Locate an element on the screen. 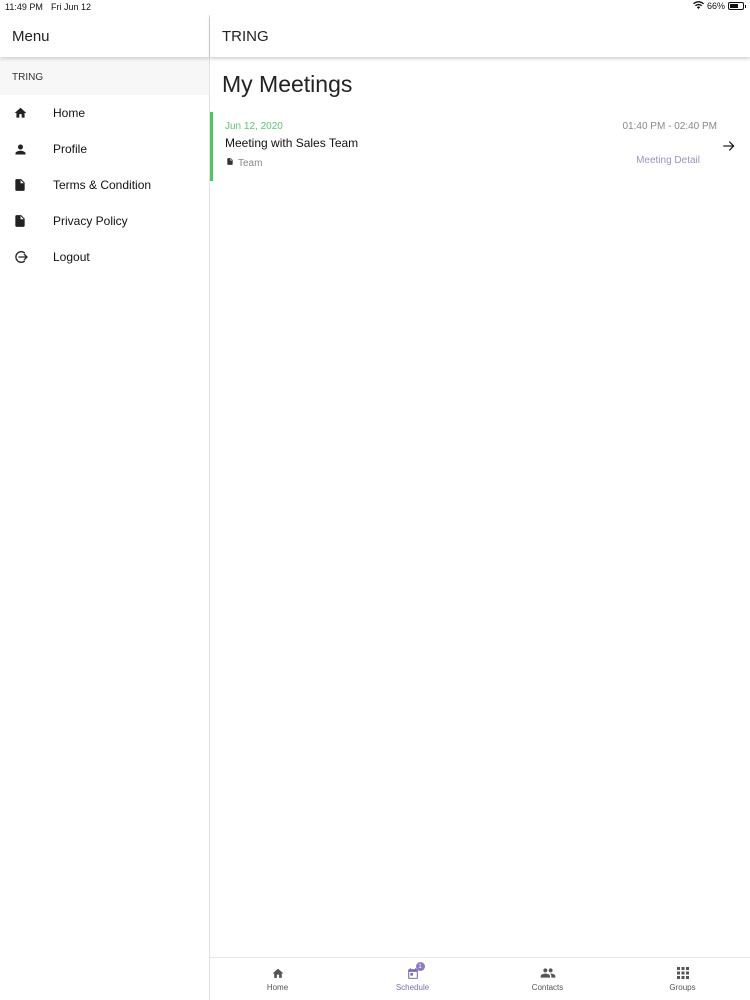 This screenshot has height=1000, width=750. meeting-time: 01:40 PM - 02:40 PM is located at coordinates (670, 126).